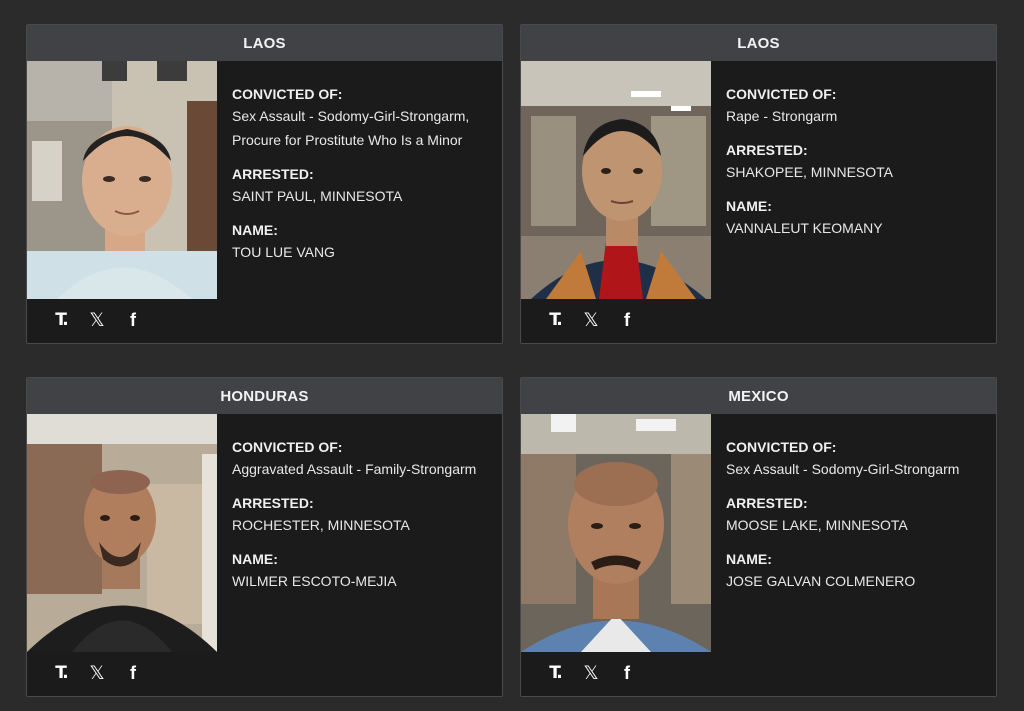 The width and height of the screenshot is (1024, 711). What do you see at coordinates (804, 228) in the screenshot?
I see `name-value: VANNALEUT KEOMANY` at bounding box center [804, 228].